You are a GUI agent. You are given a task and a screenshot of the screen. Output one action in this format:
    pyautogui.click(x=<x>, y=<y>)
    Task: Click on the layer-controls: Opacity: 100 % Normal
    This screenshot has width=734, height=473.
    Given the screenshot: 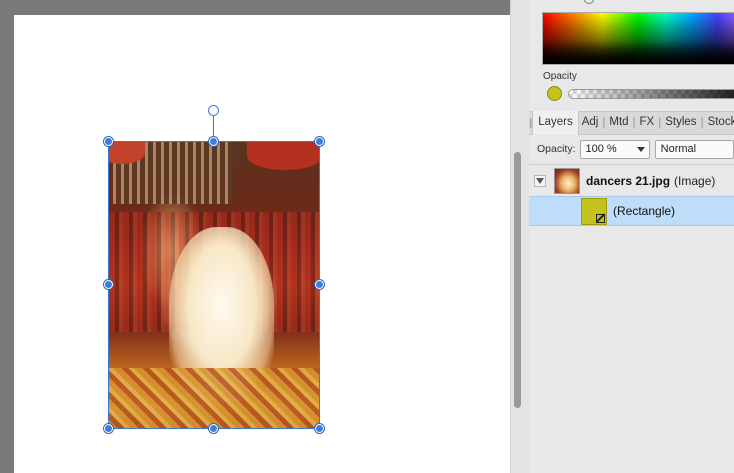 What is the action you would take?
    pyautogui.click(x=631, y=149)
    